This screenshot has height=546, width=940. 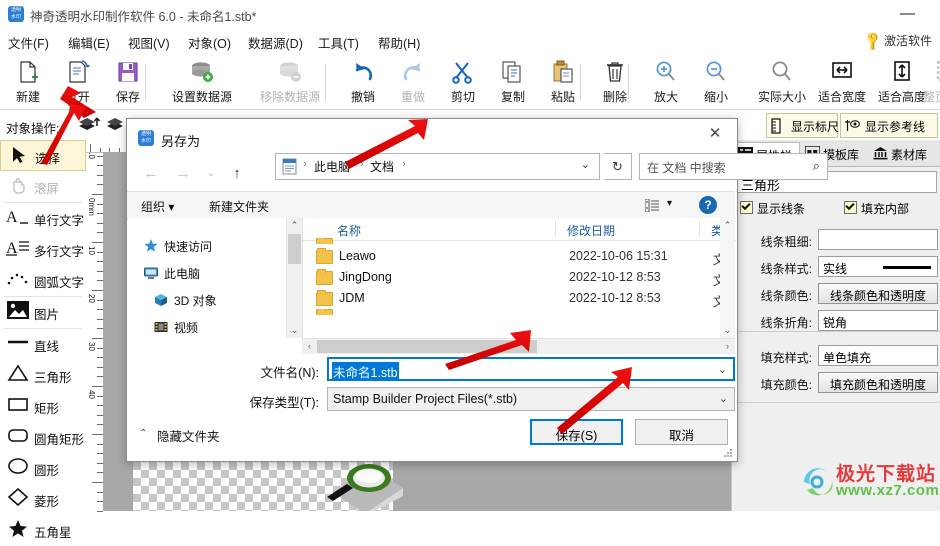 What do you see at coordinates (399, 42) in the screenshot?
I see `menu-item-6: 帮助(H)` at bounding box center [399, 42].